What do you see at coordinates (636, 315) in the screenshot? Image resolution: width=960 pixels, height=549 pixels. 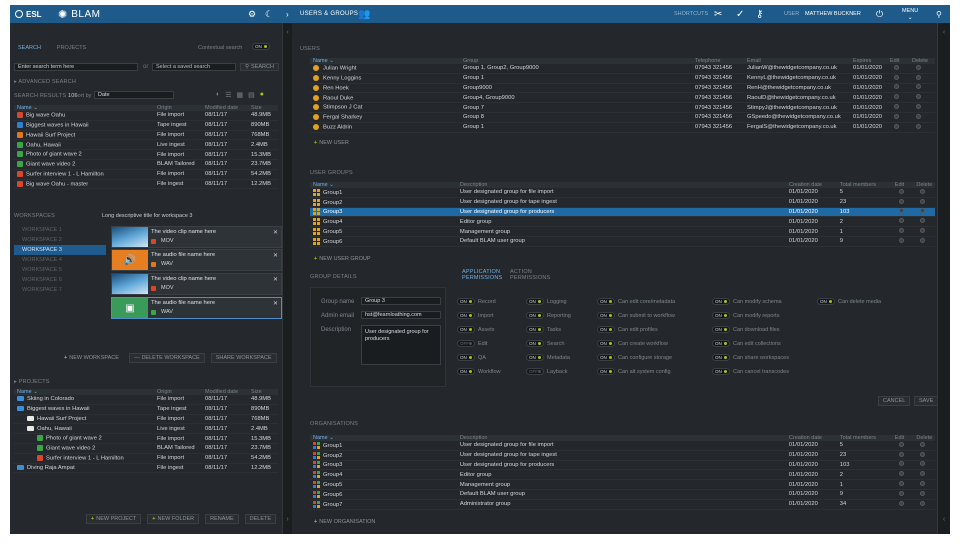 I see `permission-can-submit-to-workflow: ON Can submit to workflow` at bounding box center [636, 315].